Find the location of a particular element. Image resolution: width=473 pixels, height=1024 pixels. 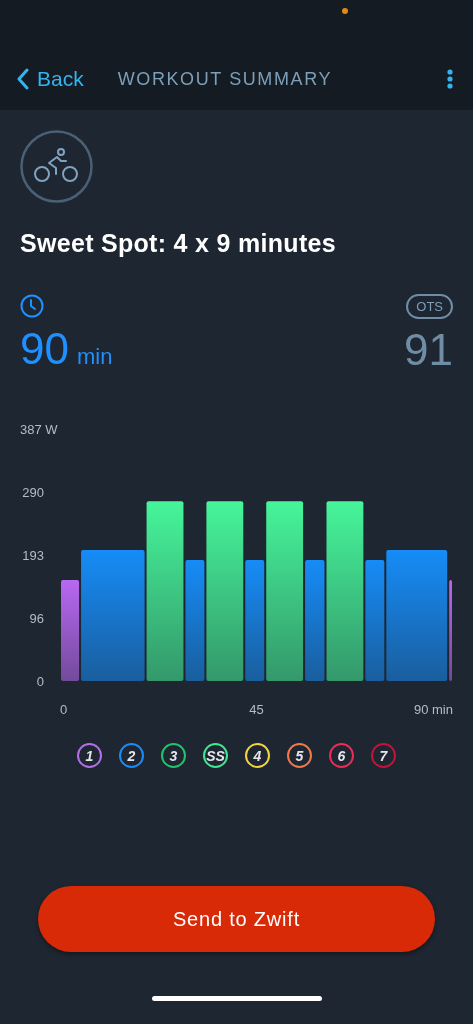

zone-badge: 3 is located at coordinates (173, 755).